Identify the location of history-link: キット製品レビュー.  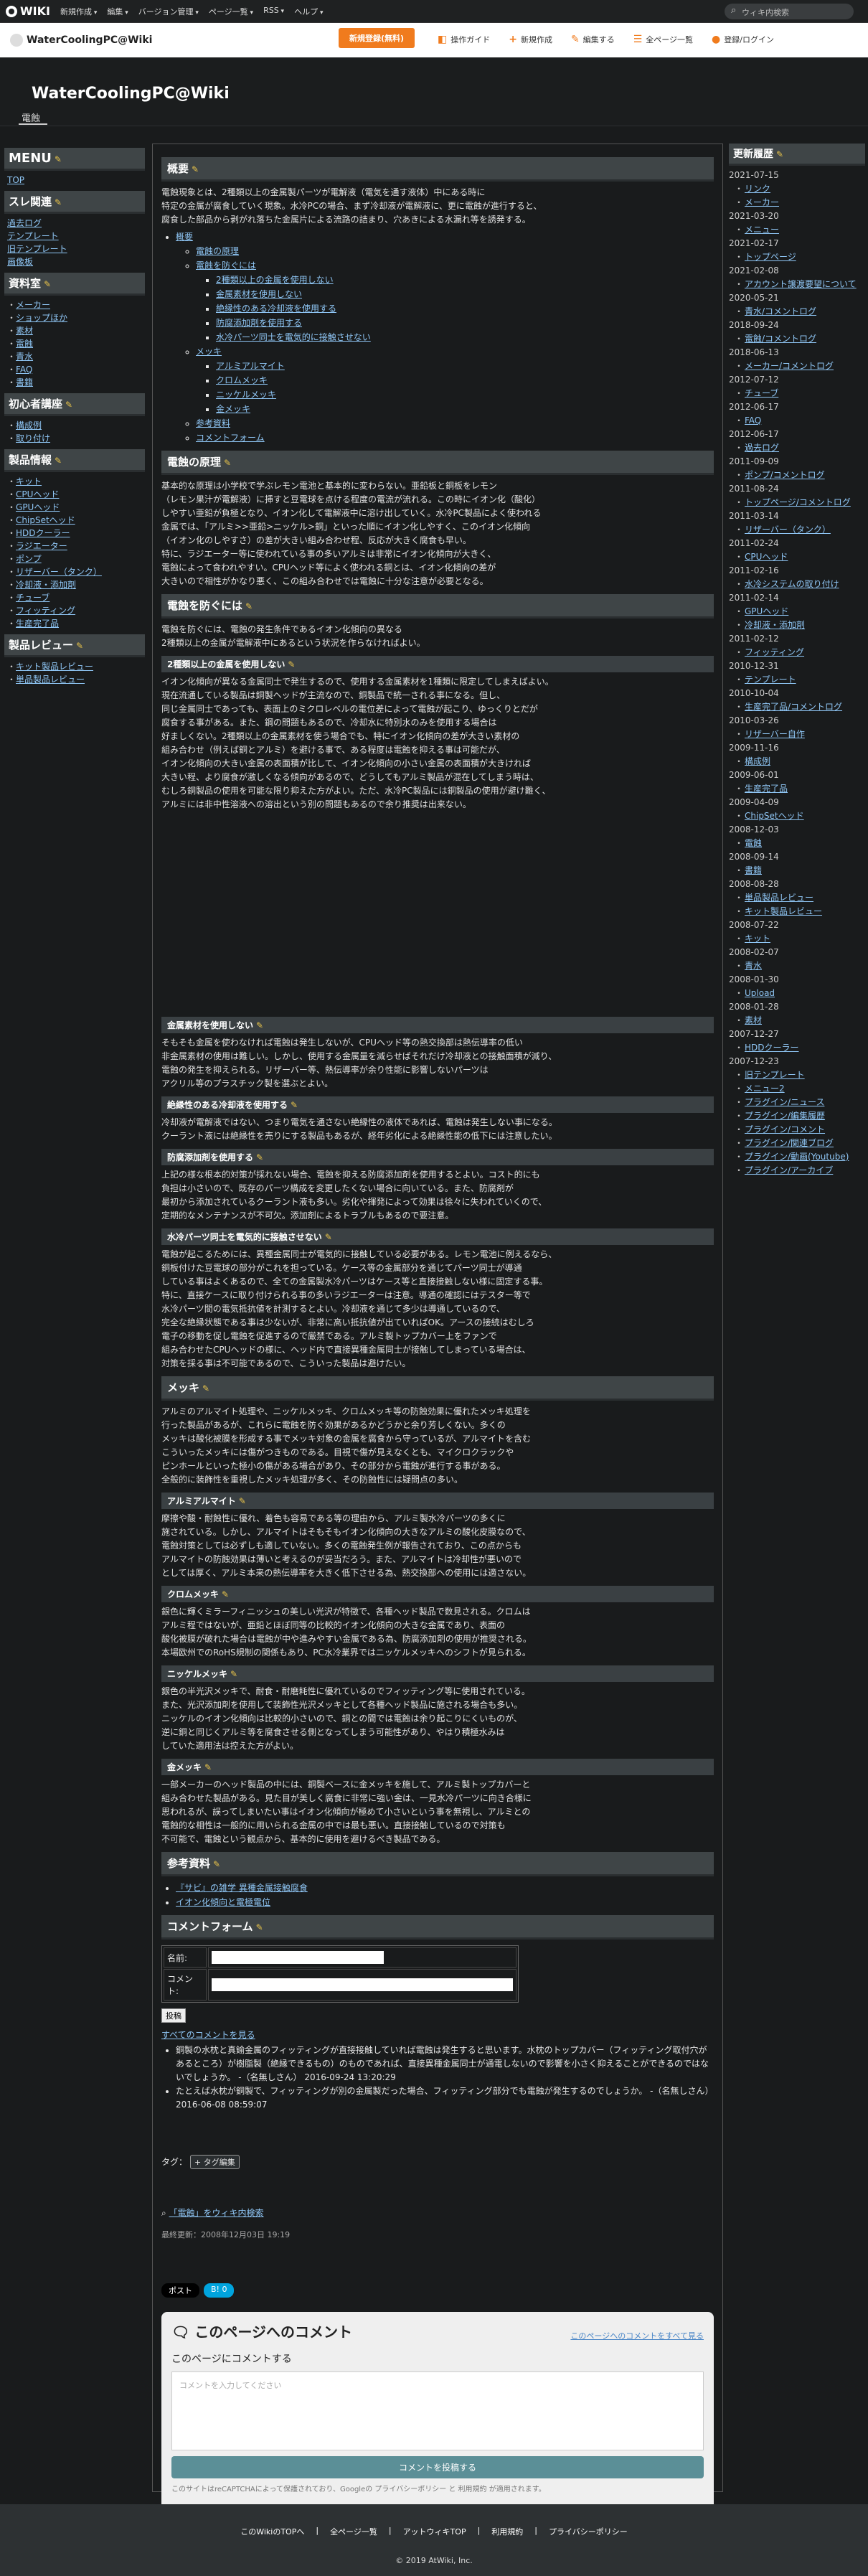
(783, 911).